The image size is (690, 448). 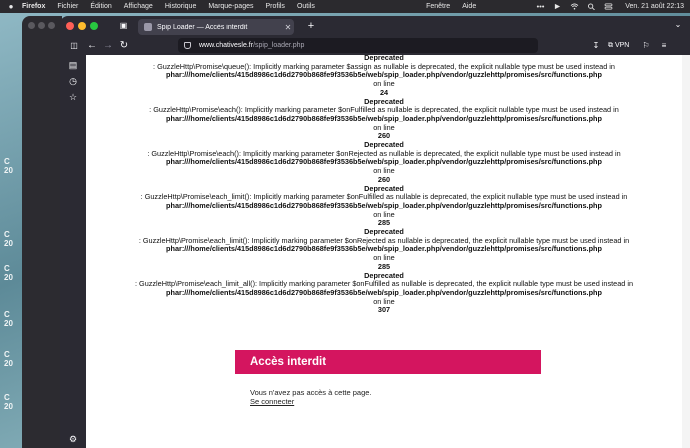 I want to click on vpn-button: ⧉ VPN, so click(x=618, y=45).